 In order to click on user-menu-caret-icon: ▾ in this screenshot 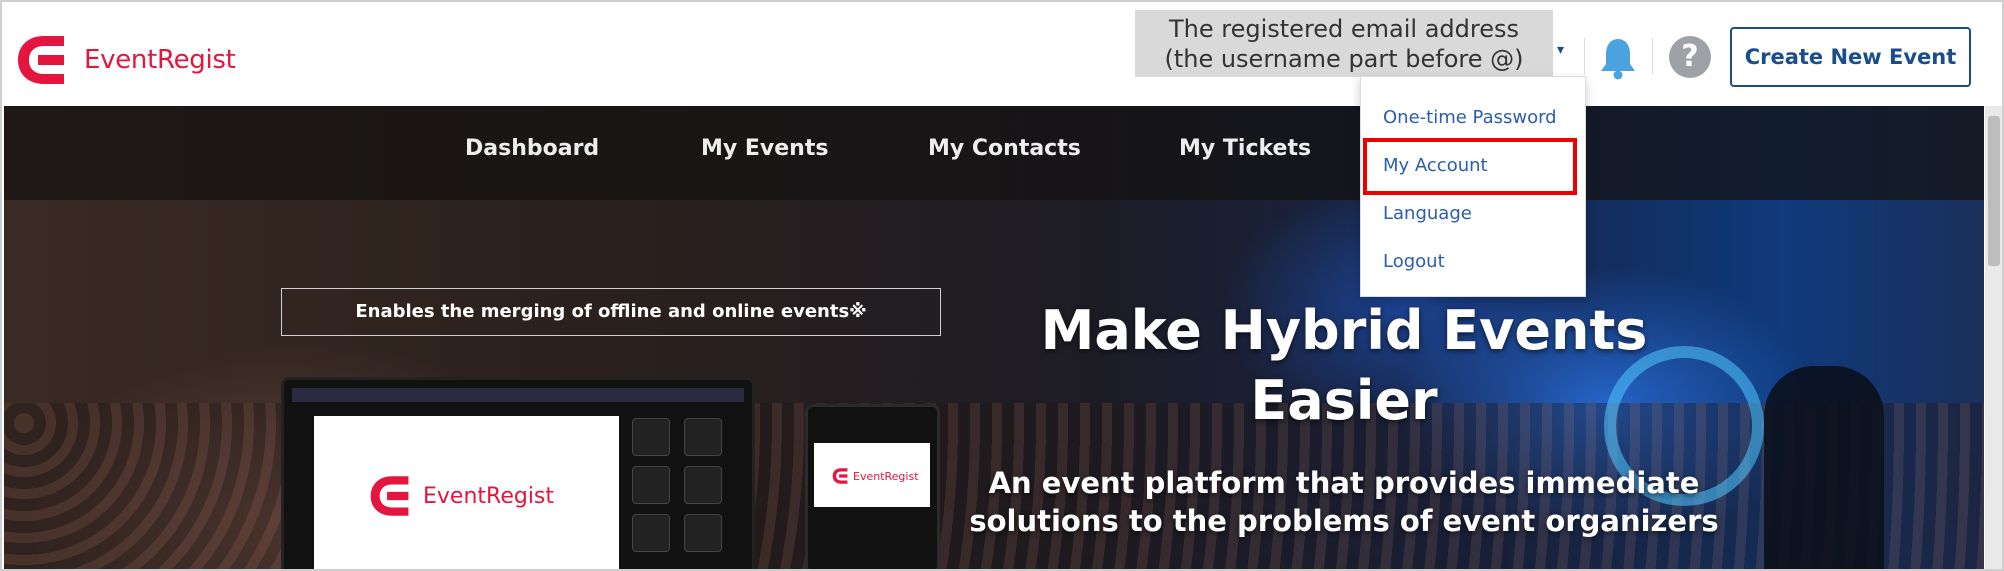, I will do `click(1560, 50)`.